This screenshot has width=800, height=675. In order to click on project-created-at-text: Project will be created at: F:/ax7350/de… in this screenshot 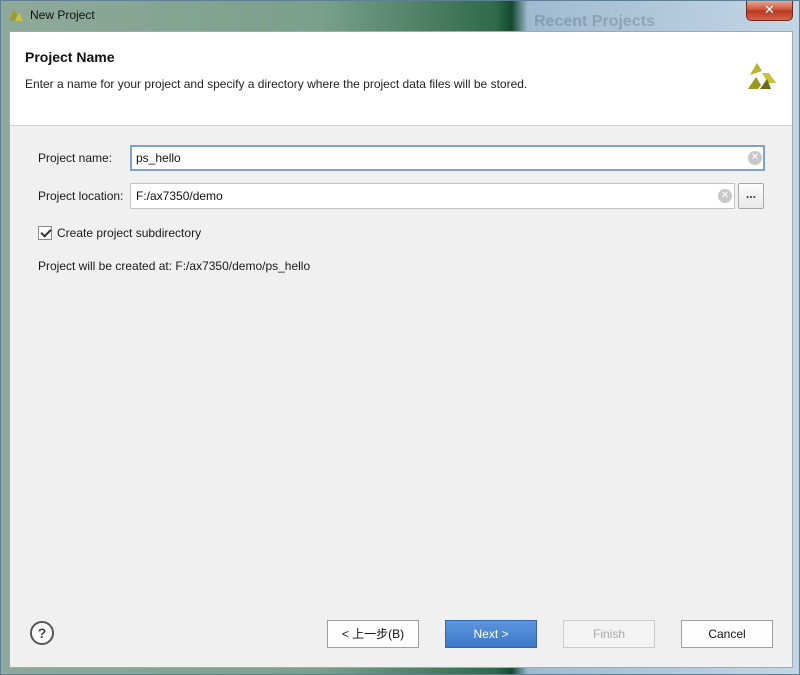, I will do `click(174, 266)`.